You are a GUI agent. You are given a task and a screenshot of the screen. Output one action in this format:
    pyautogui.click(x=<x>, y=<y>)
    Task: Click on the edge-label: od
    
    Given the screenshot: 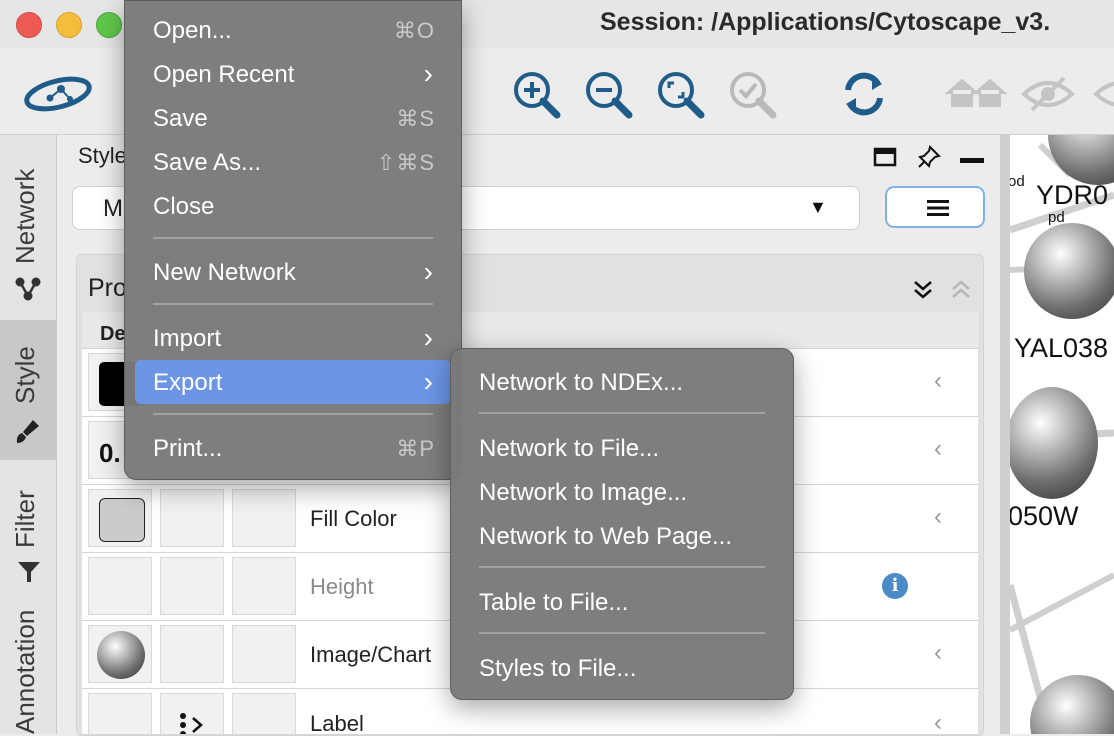 What is the action you would take?
    pyautogui.click(x=1016, y=181)
    